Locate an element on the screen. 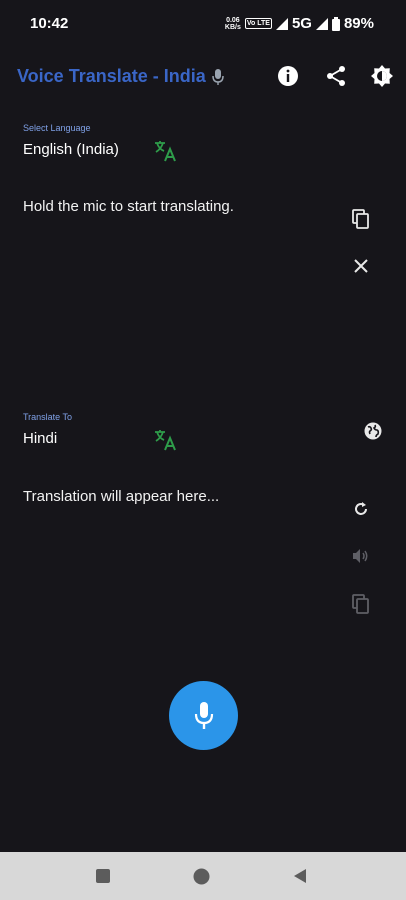 The width and height of the screenshot is (406, 900). globe-icon is located at coordinates (373, 431).